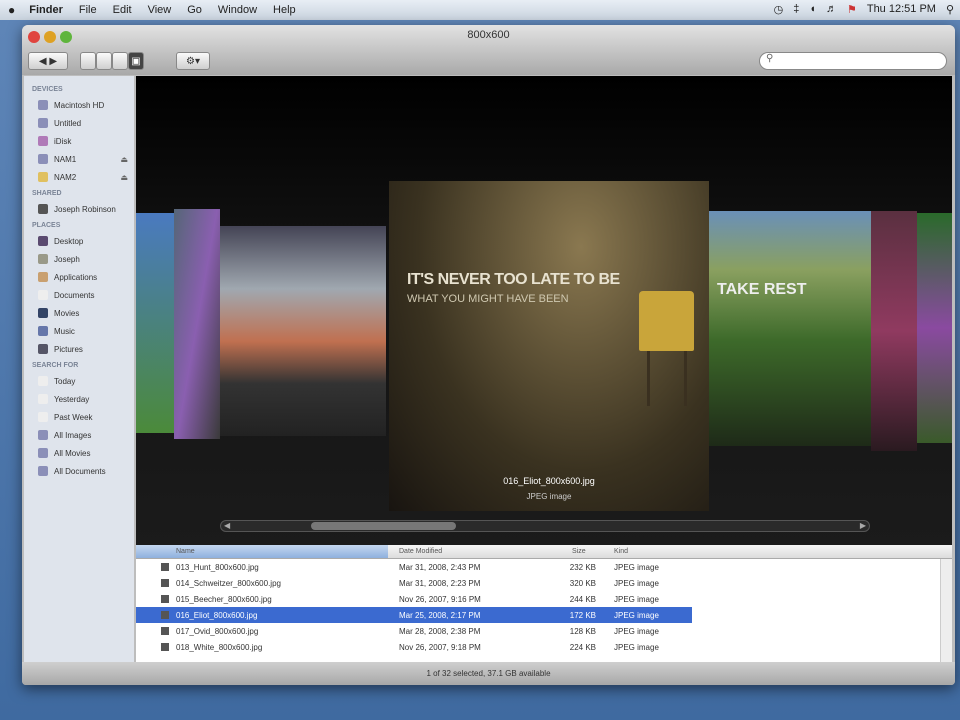 The height and width of the screenshot is (720, 960). I want to click on sidebar-item-desktop: Desktop, so click(79, 241).